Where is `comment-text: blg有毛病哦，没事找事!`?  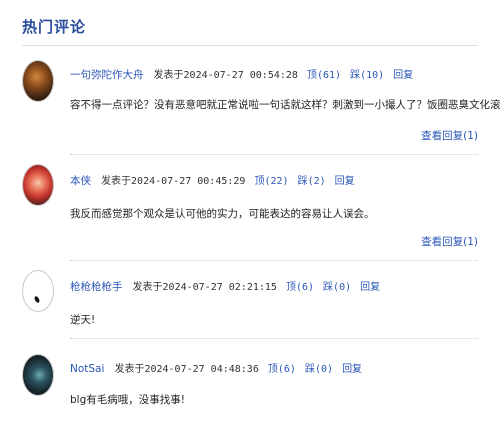 comment-text: blg有毛病哦，没事找事! is located at coordinates (127, 400).